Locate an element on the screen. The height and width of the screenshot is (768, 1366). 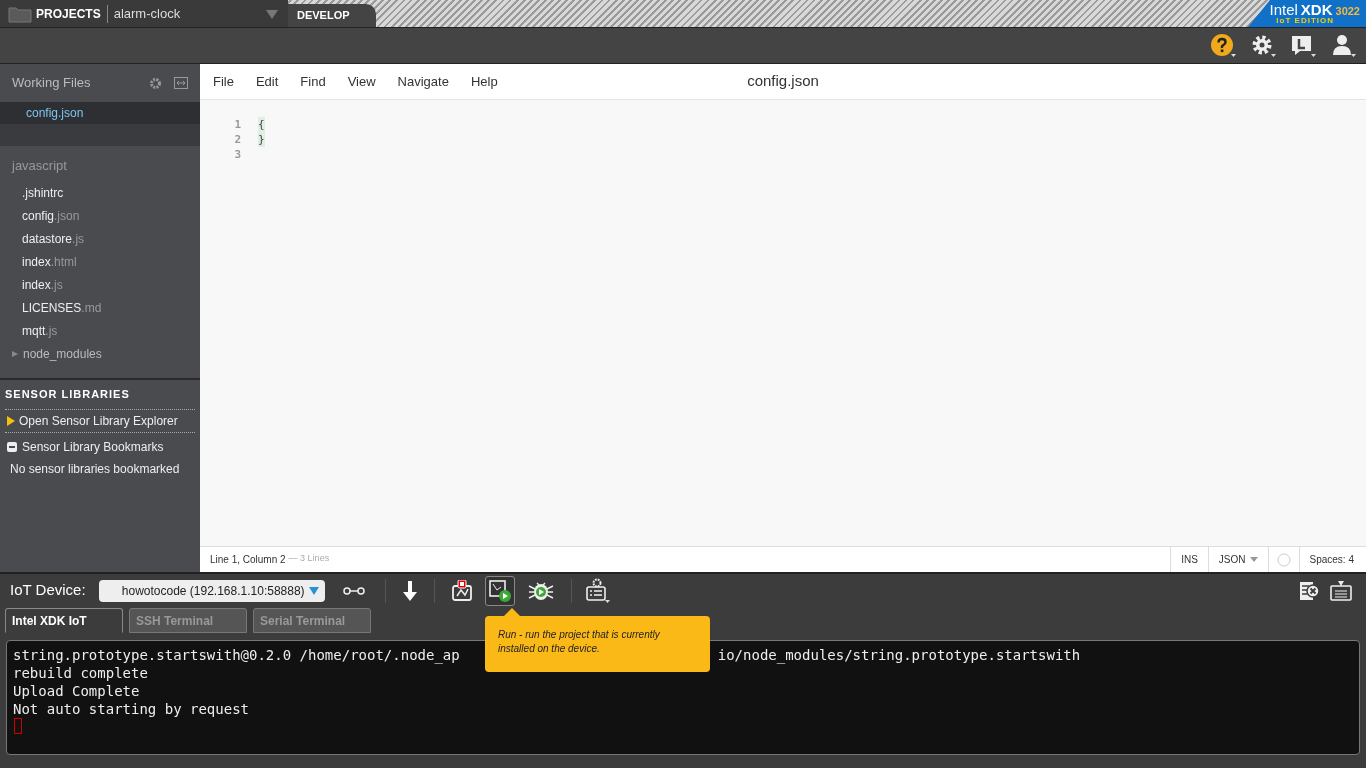
develop-tab: DEVELOP is located at coordinates (332, 15).